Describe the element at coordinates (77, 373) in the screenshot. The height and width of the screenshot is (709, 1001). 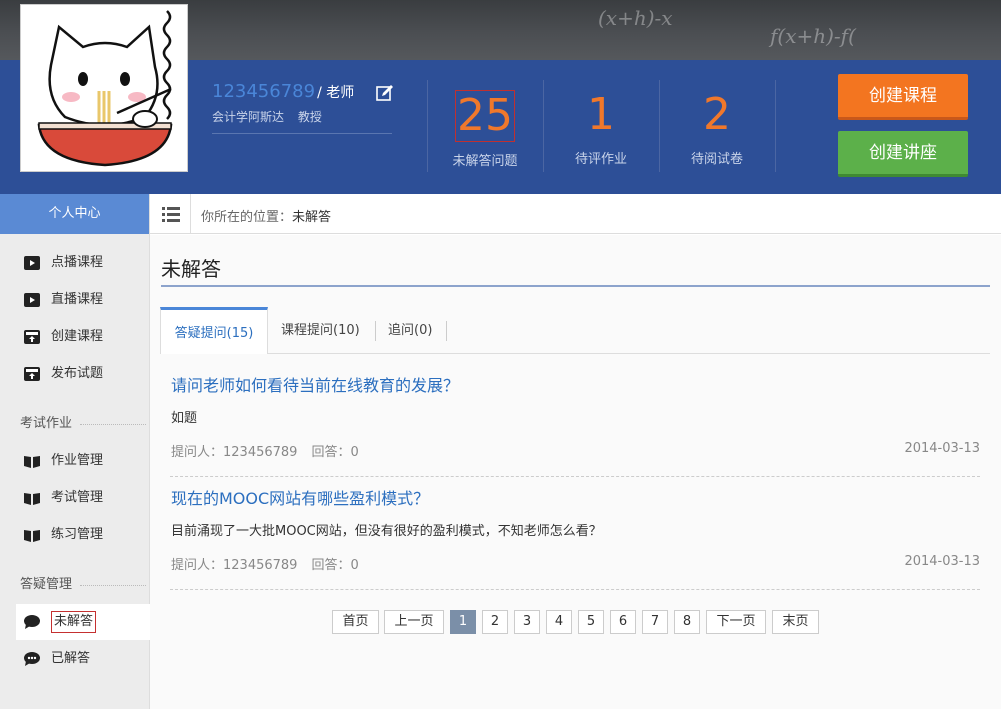
I see `sidebar-item-label: 发布试题` at that location.